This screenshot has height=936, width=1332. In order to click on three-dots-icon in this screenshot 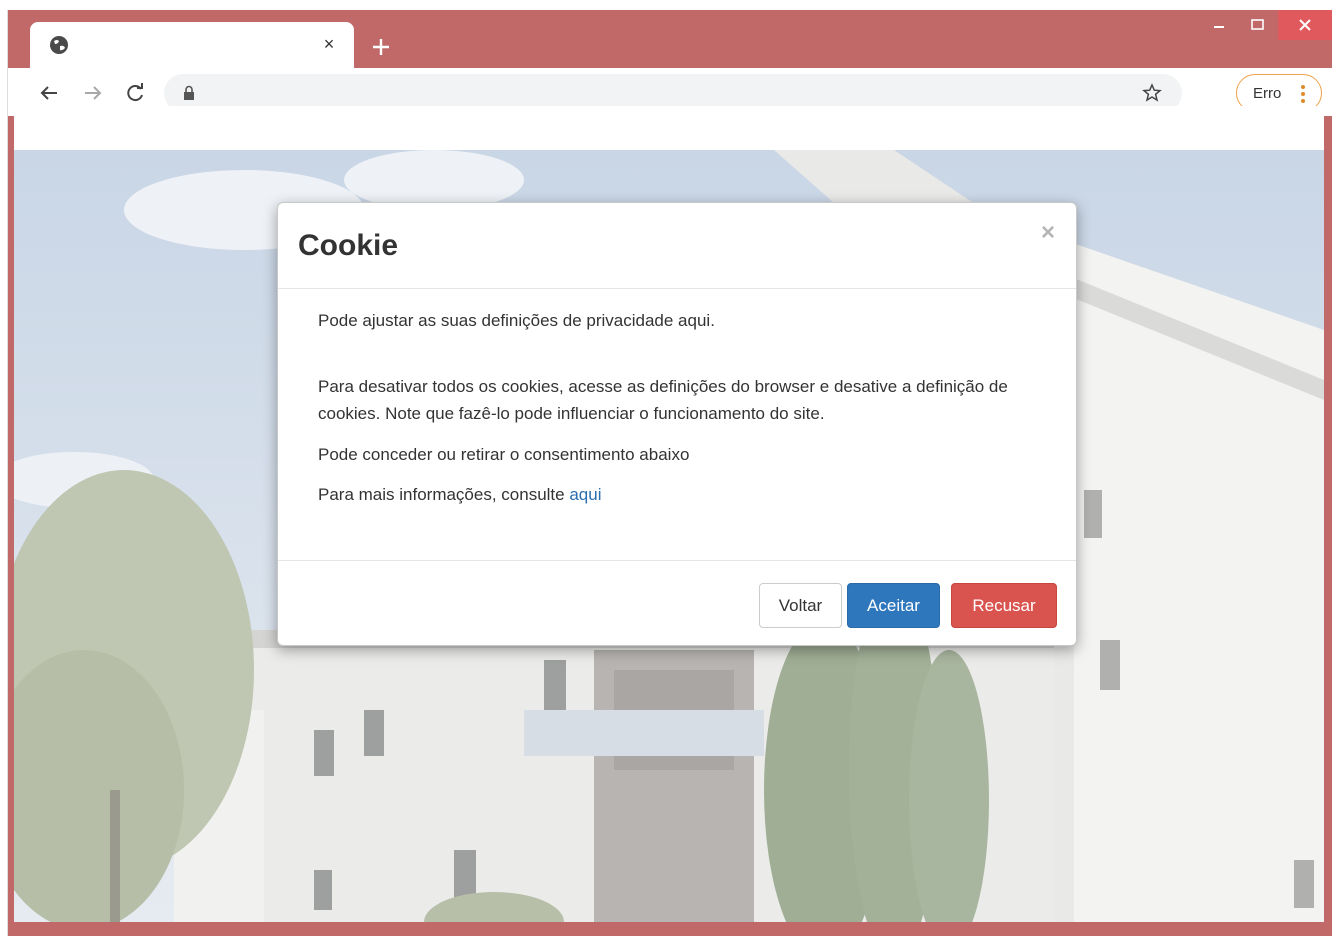, I will do `click(1303, 94)`.